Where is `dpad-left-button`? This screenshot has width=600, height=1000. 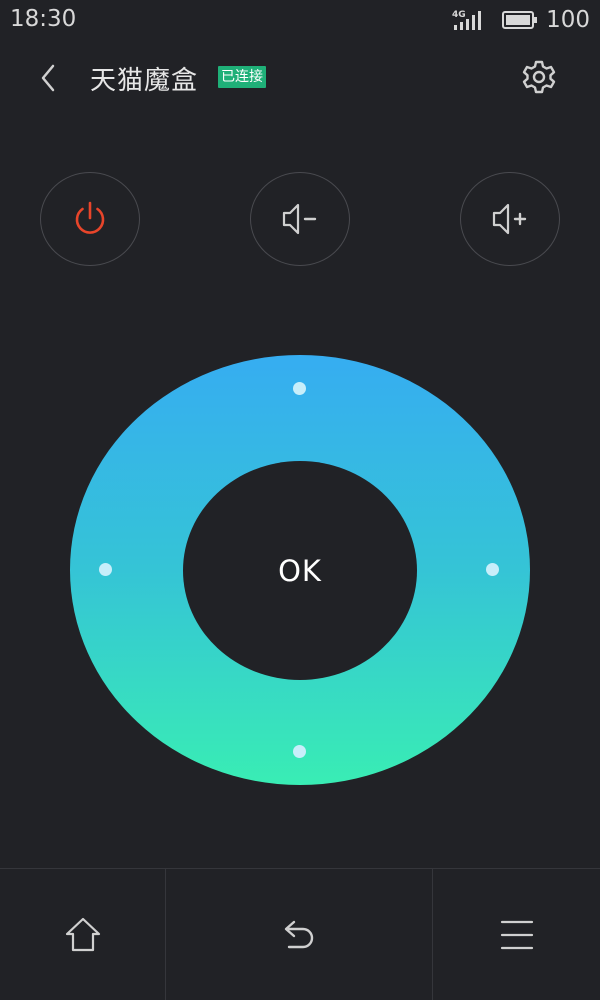
dpad-left-button is located at coordinates (105, 569).